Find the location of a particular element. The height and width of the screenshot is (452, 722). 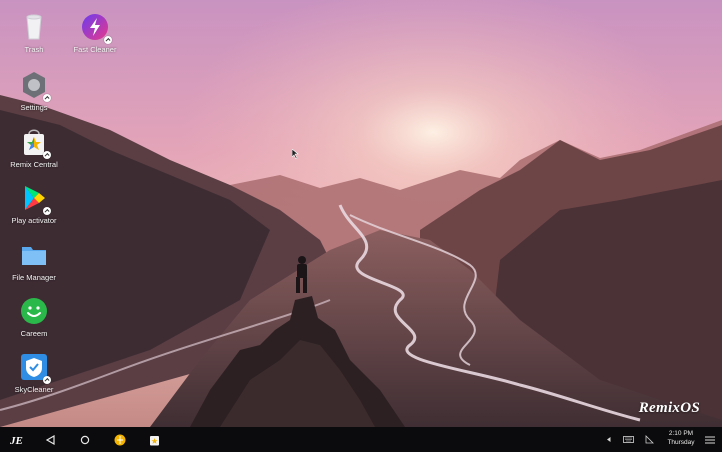

desktop-icon-label: Play activator is located at coordinates (34, 220).